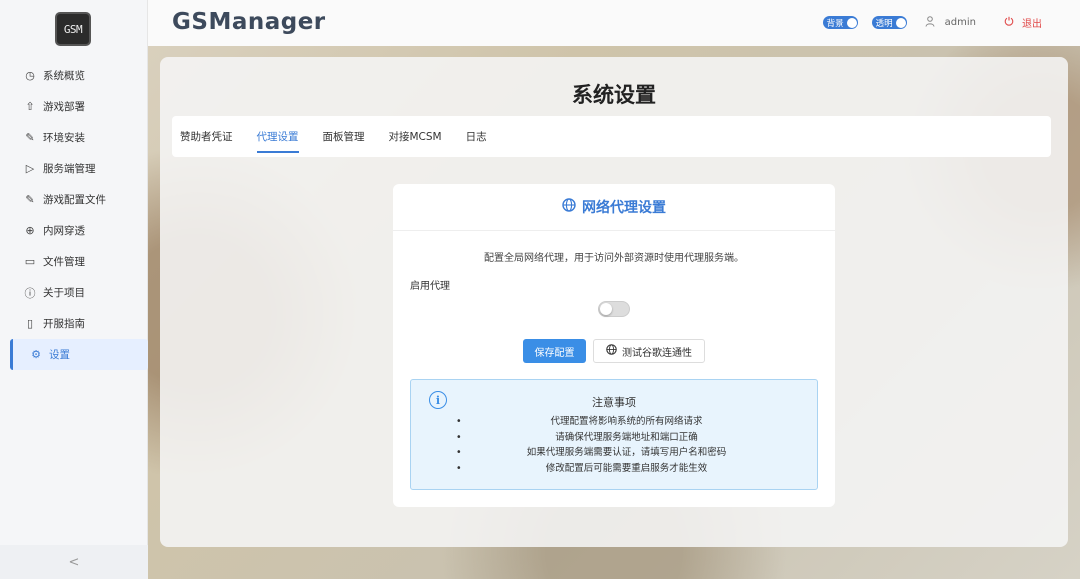 This screenshot has width=1080, height=579. Describe the element at coordinates (626, 453) in the screenshot. I see `list-item: 如果代理服务端需要认证，请填写用户名和密码` at that location.